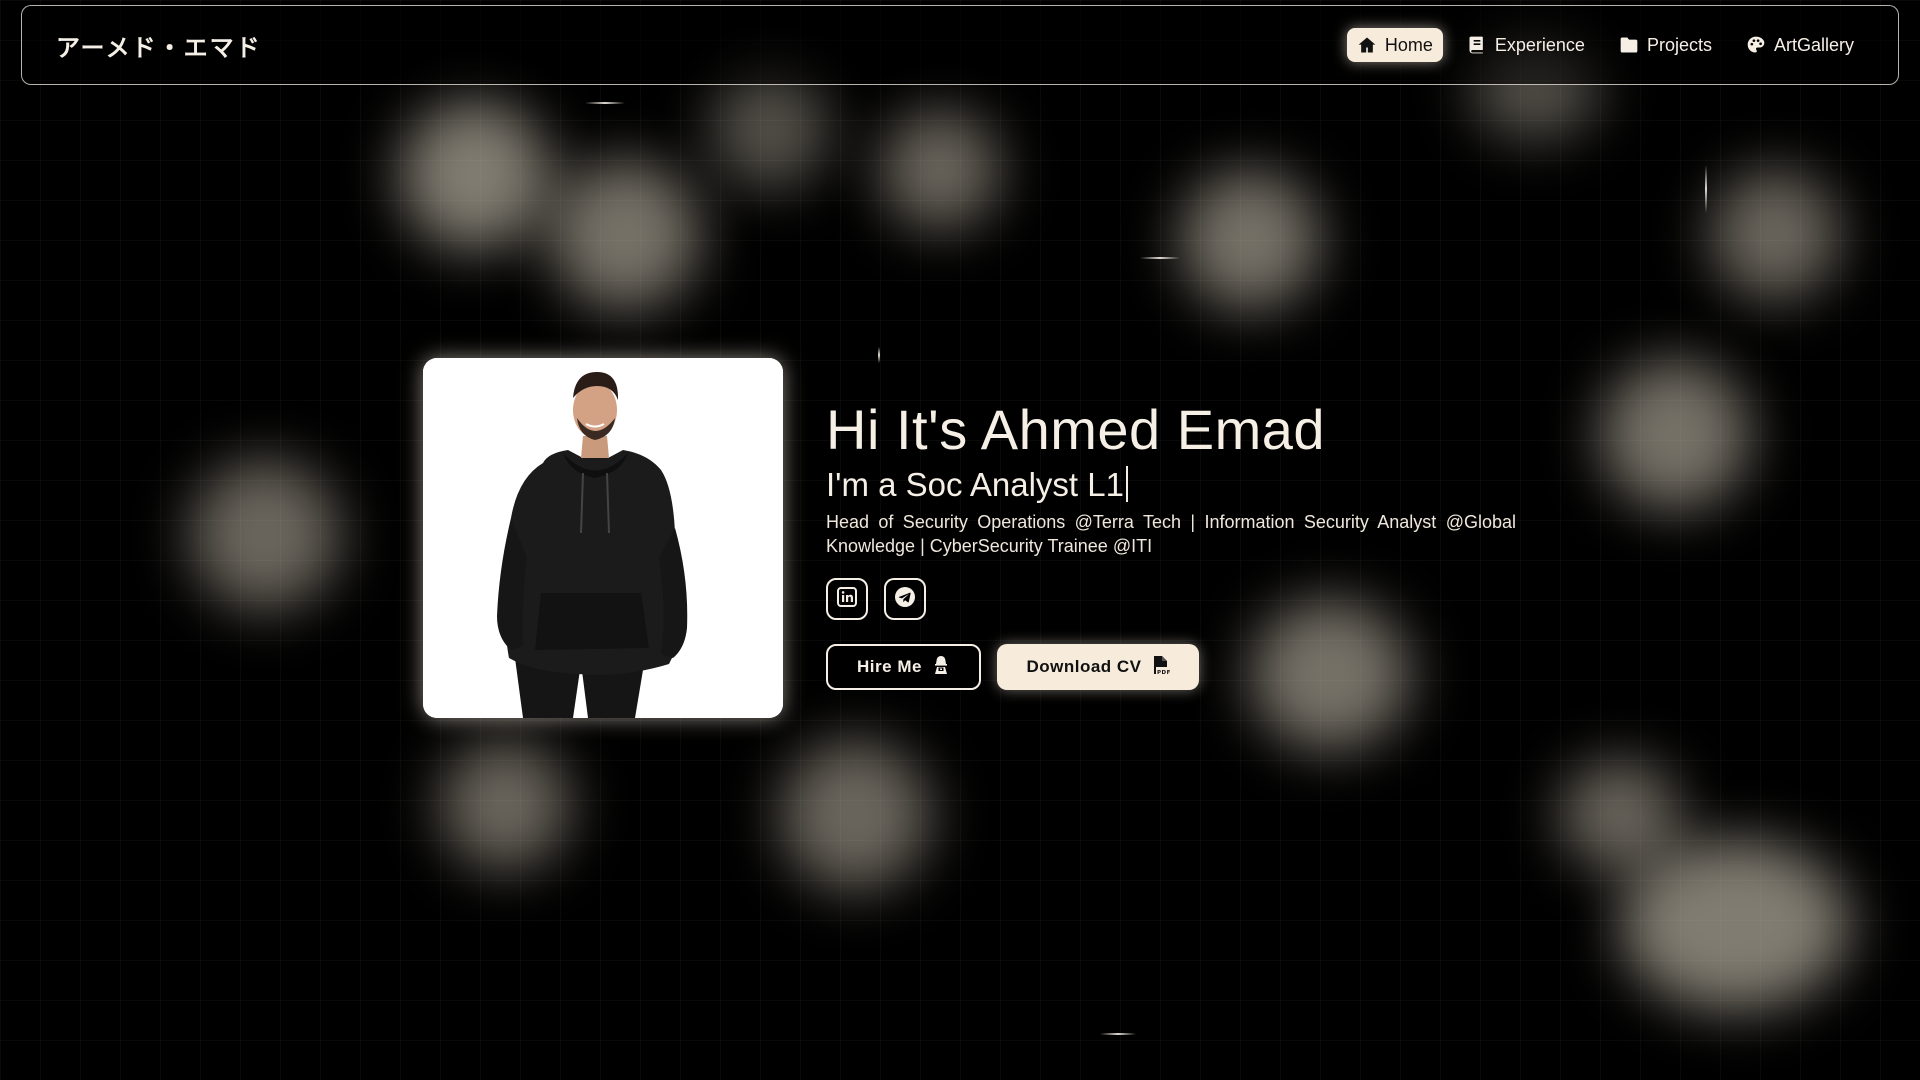 This screenshot has height=1080, width=1920. I want to click on nav-item-label: ArtGallery, so click(1813, 44).